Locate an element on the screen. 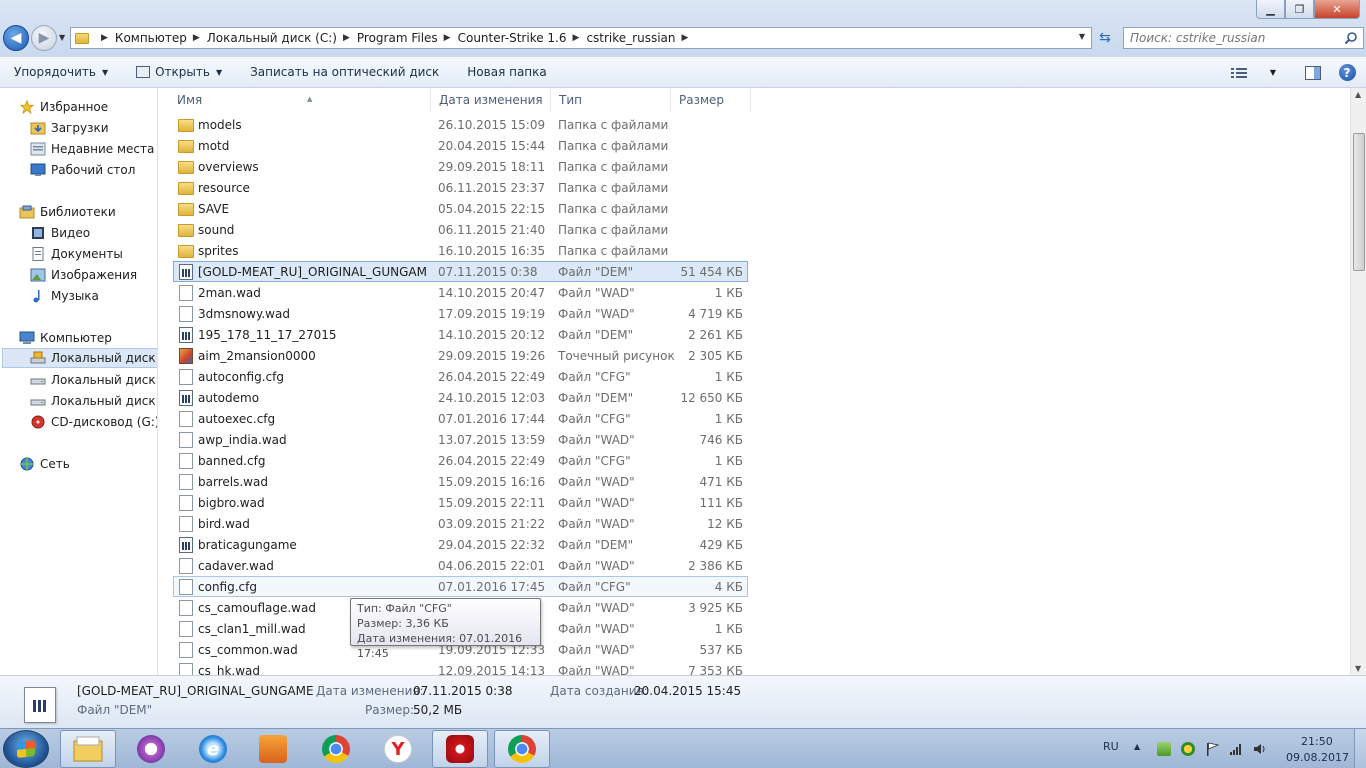 Image resolution: width=1366 pixels, height=768 pixels. open-button: Открыть ▼ is located at coordinates (179, 72).